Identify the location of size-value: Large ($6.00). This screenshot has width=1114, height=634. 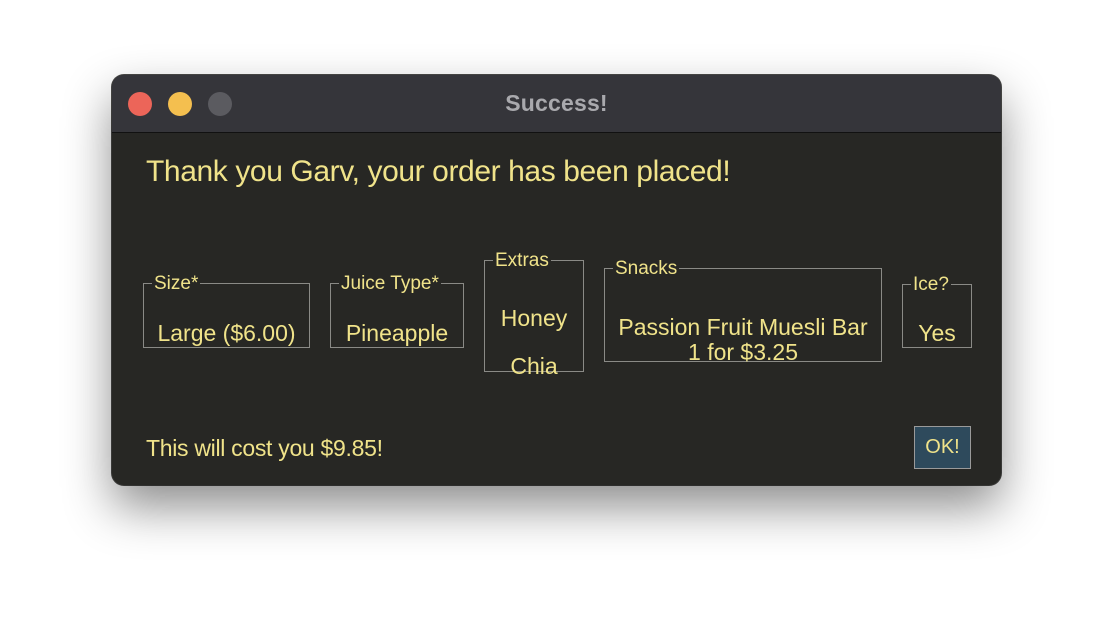
(226, 333).